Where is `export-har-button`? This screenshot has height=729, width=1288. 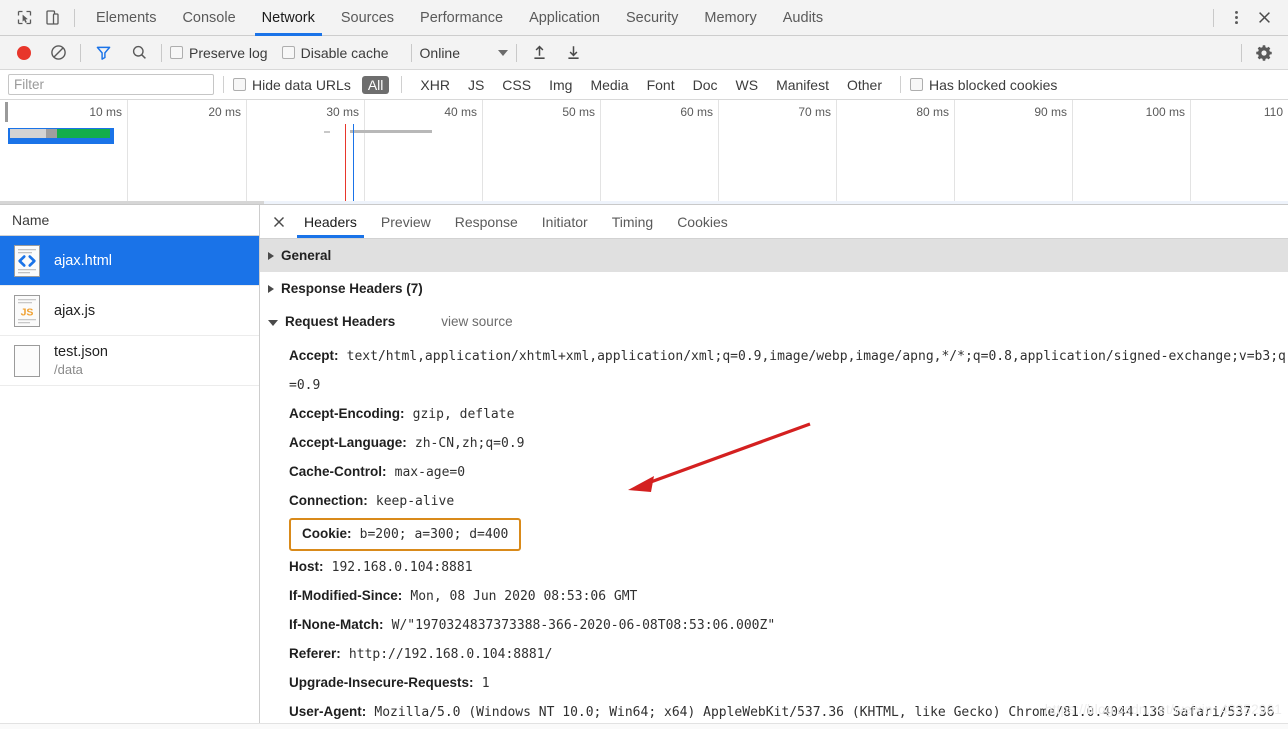
export-har-button is located at coordinates (573, 53).